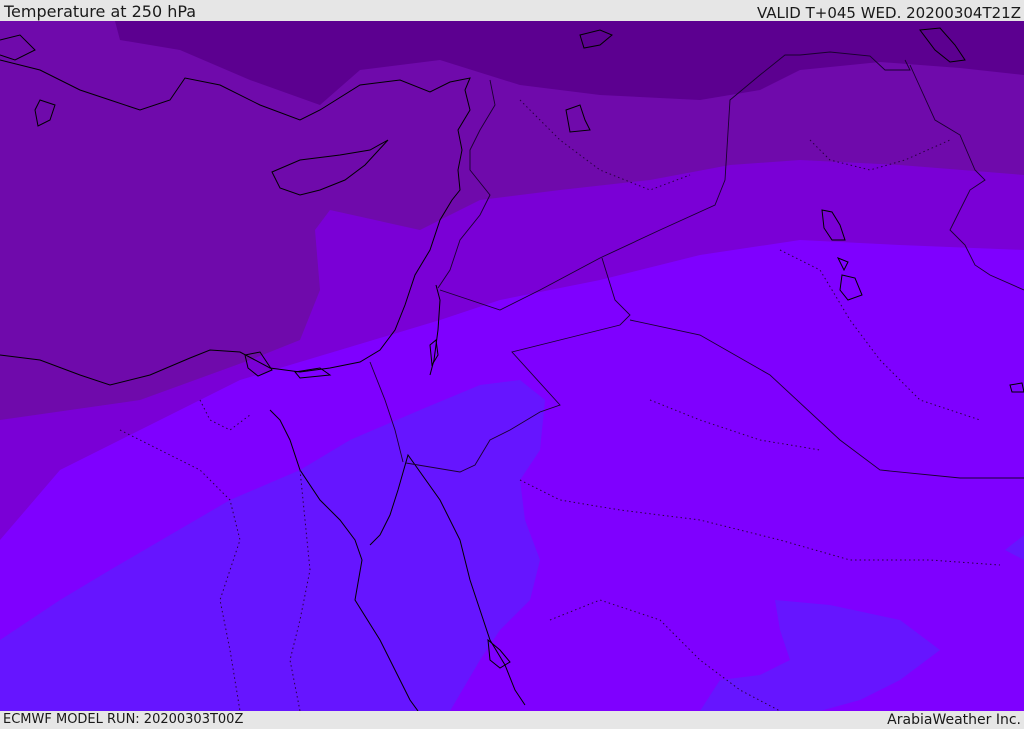  What do you see at coordinates (954, 720) in the screenshot?
I see `credit-label: ArabiaWeather Inc.` at bounding box center [954, 720].